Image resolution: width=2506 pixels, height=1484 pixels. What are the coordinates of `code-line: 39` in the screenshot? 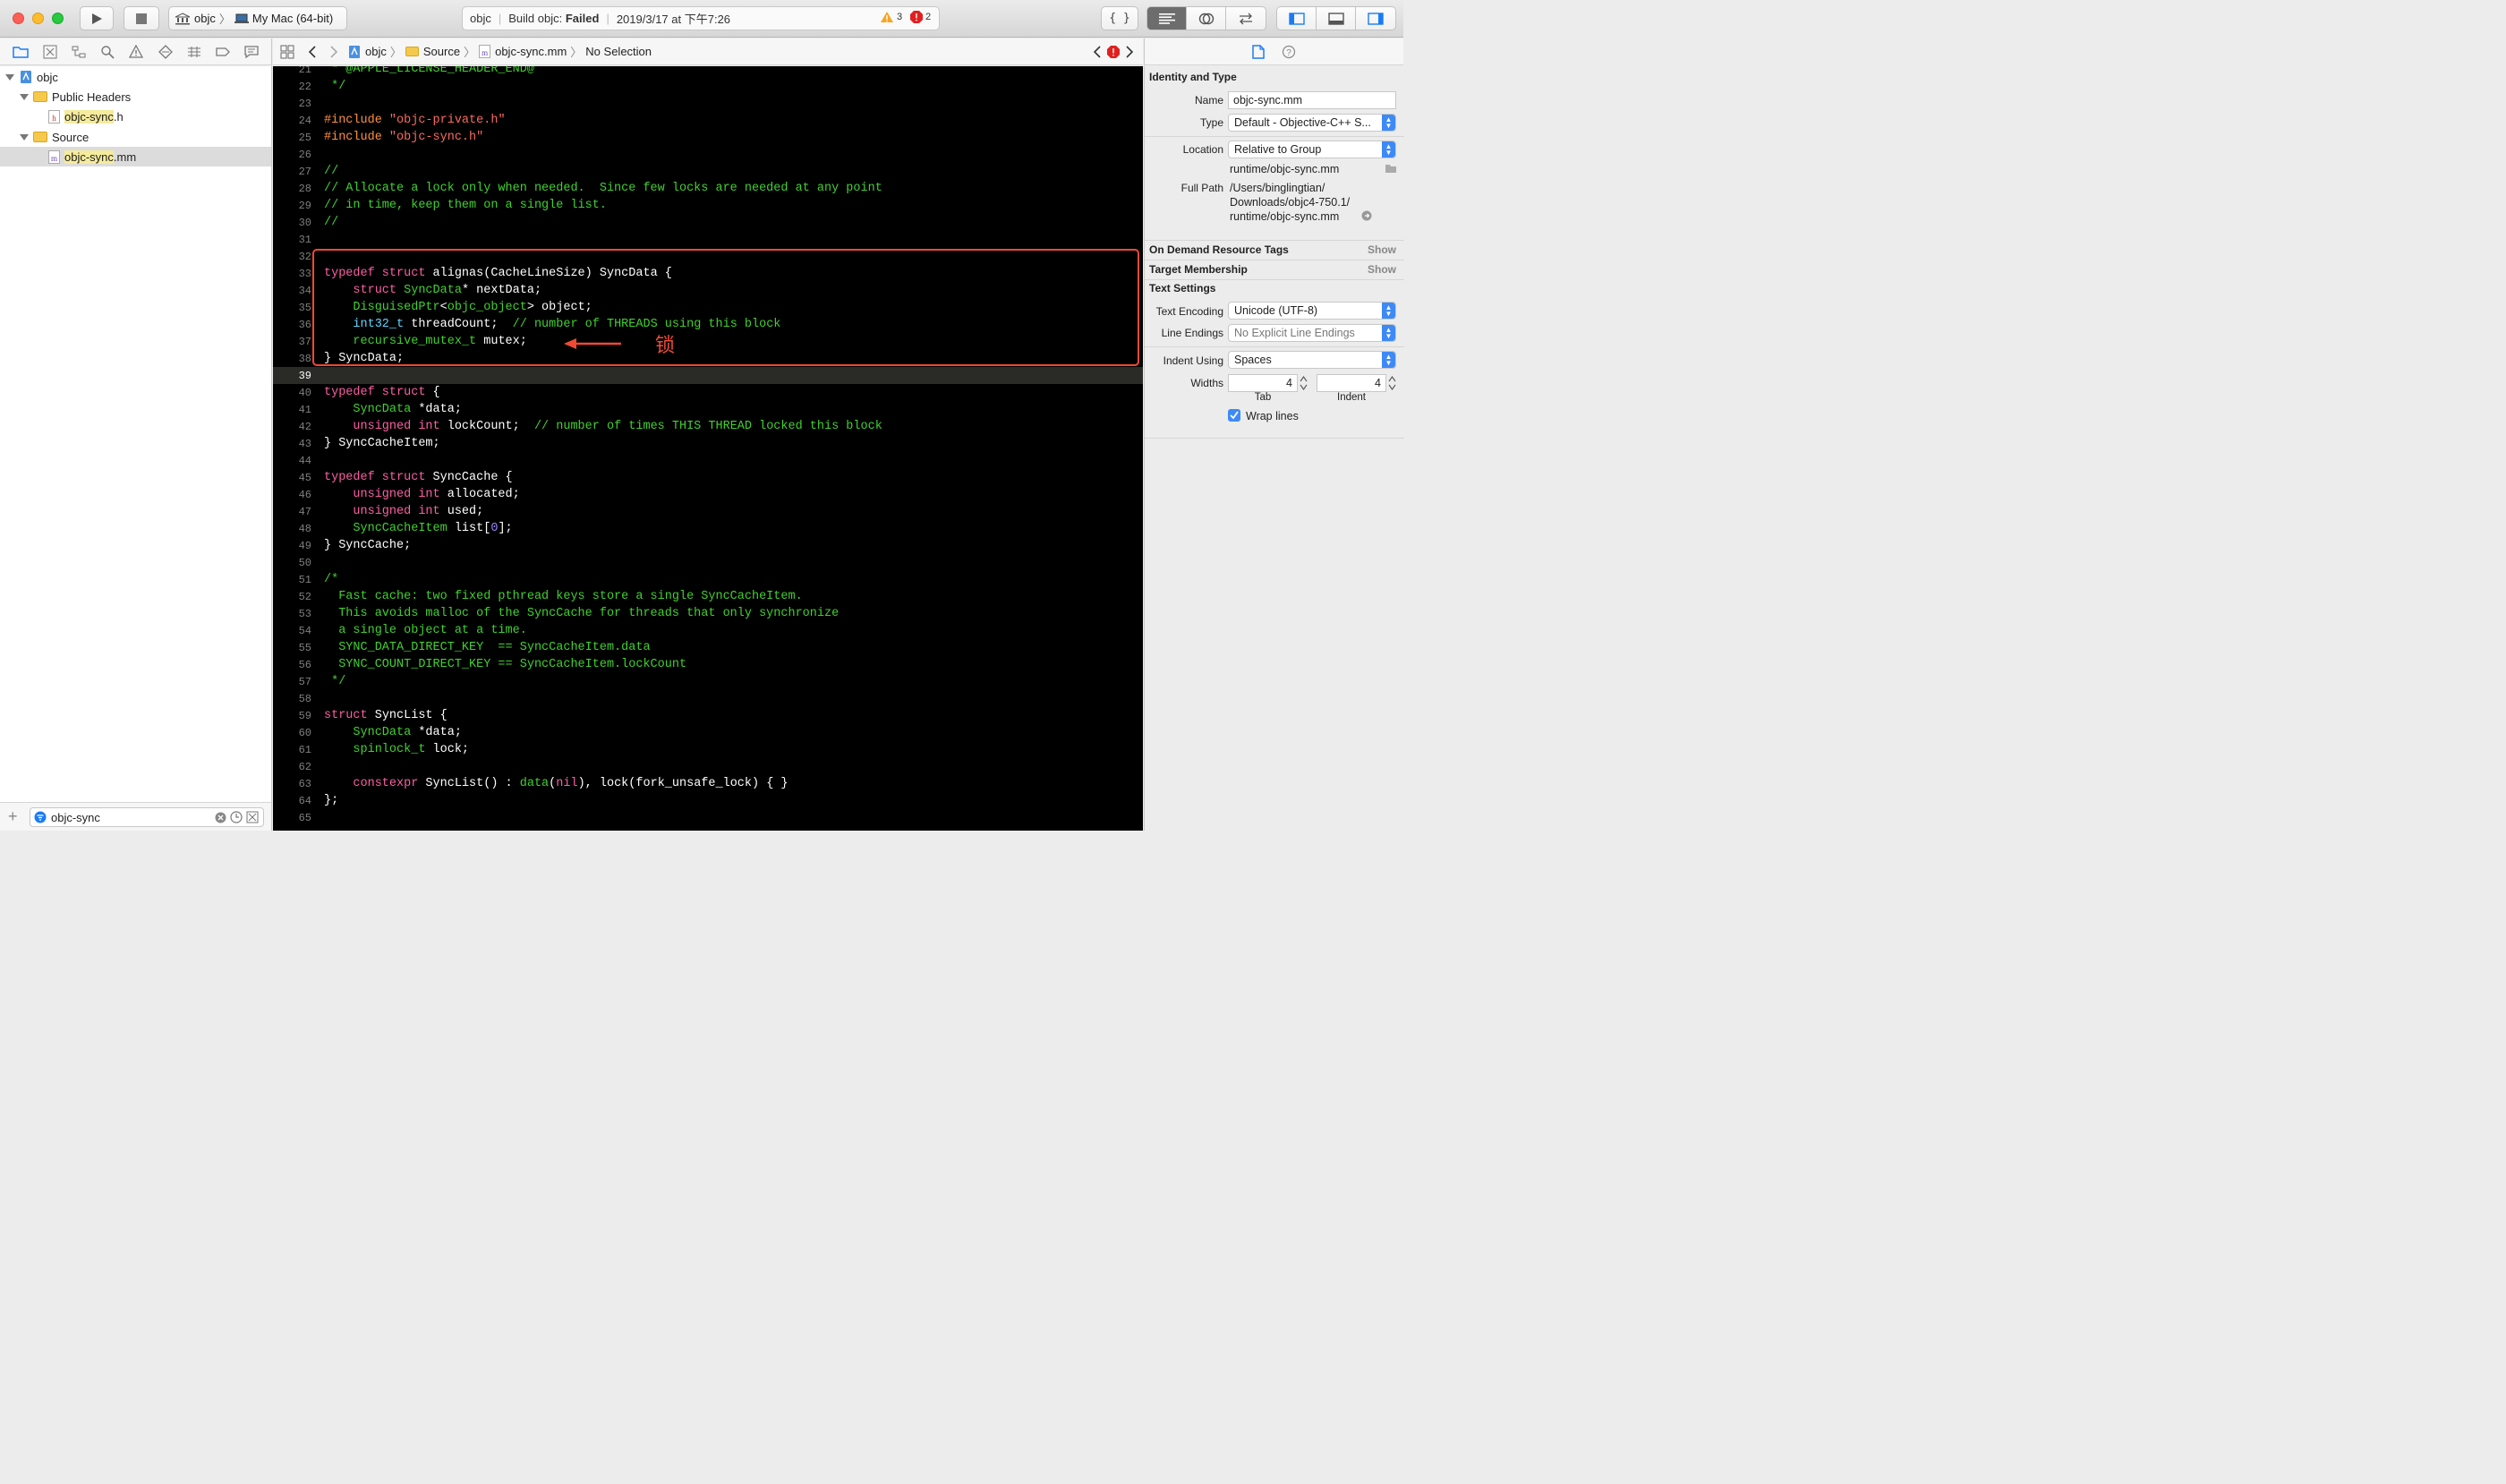 It's located at (708, 375).